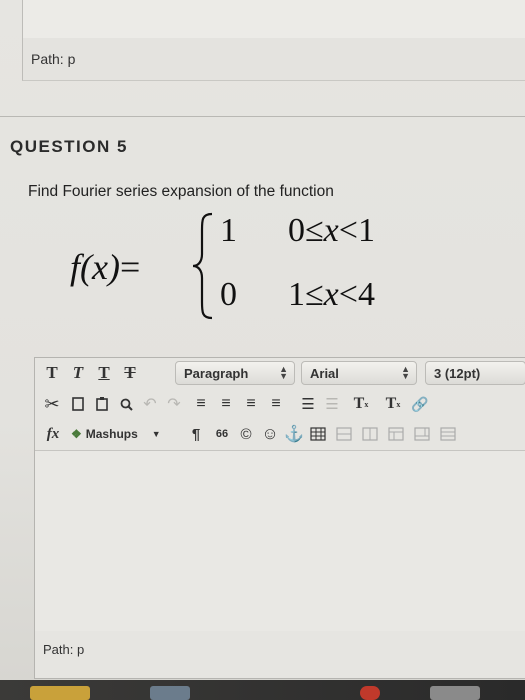 The width and height of the screenshot is (525, 700). I want to click on undo-icon: ↶, so click(150, 404).